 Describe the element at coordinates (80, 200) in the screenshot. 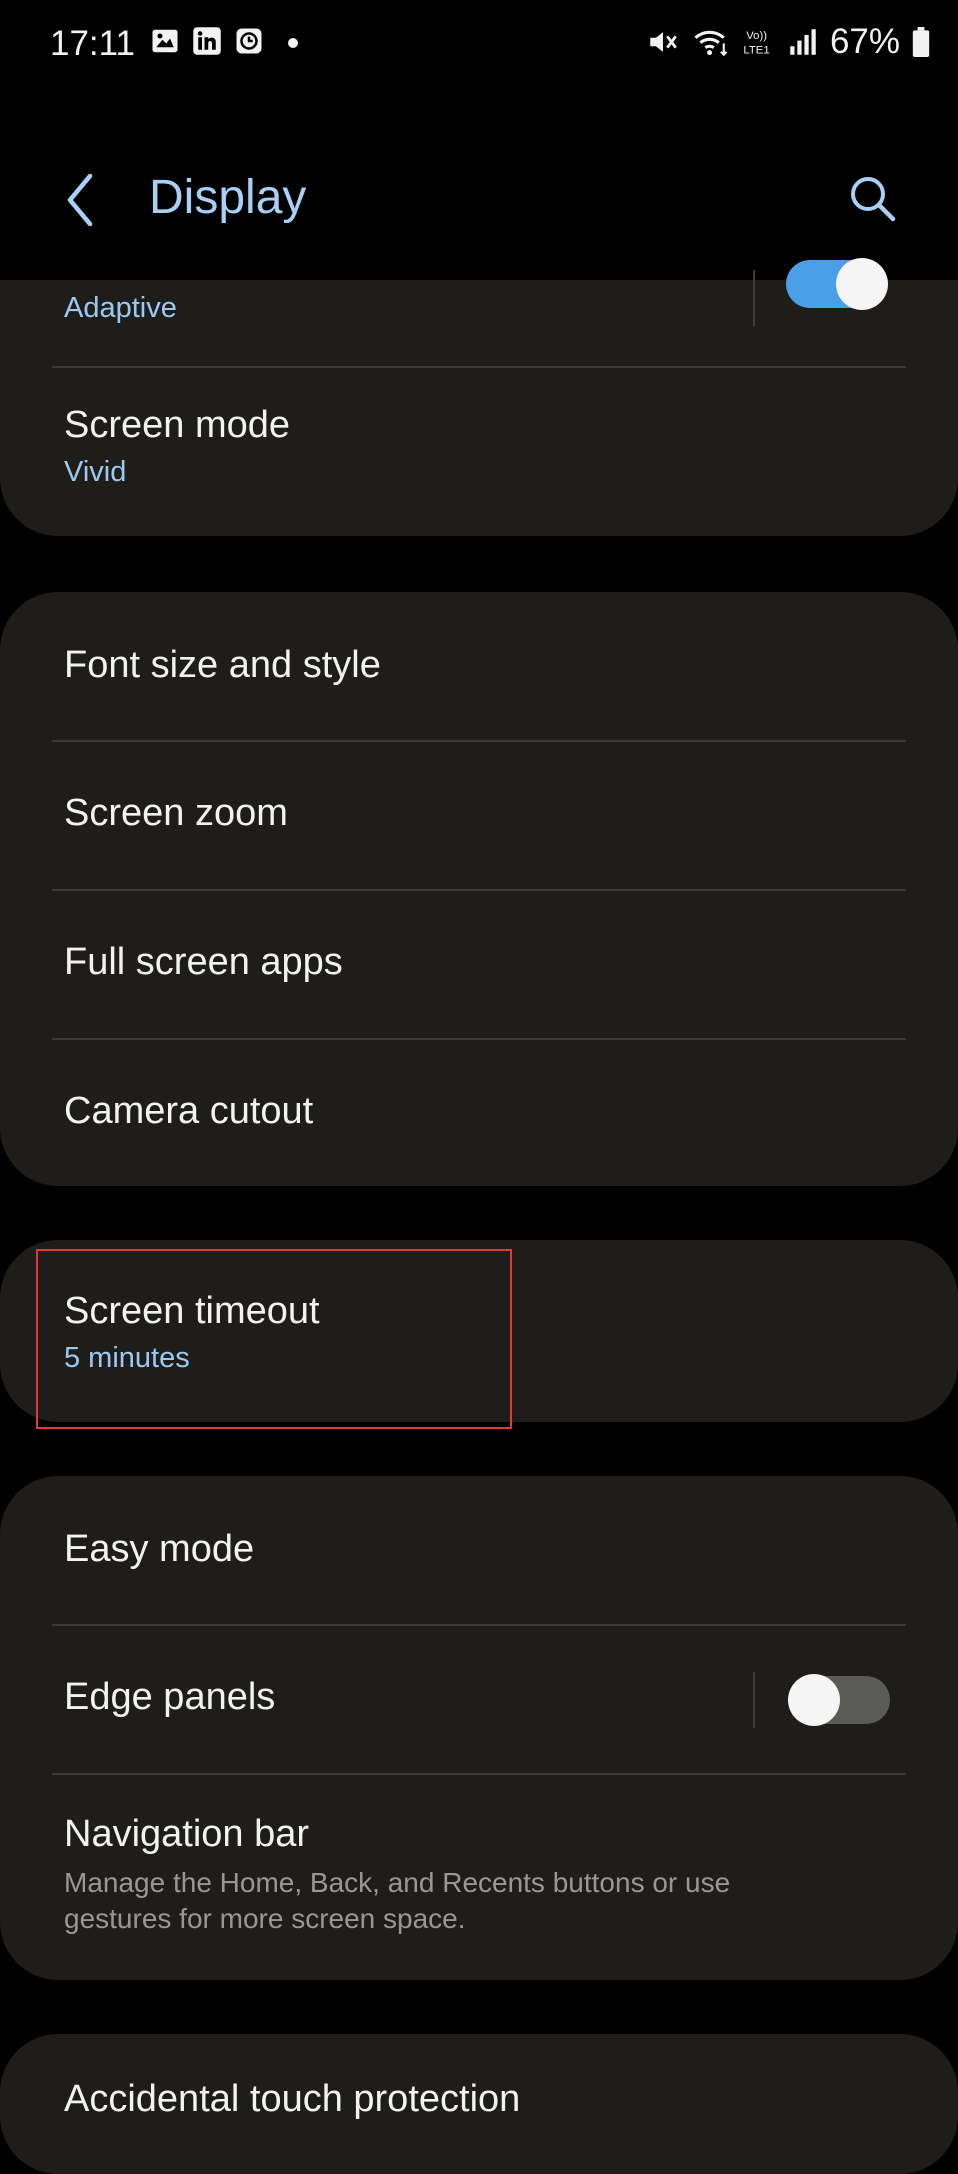

I see `back-chevron-left-icon` at that location.